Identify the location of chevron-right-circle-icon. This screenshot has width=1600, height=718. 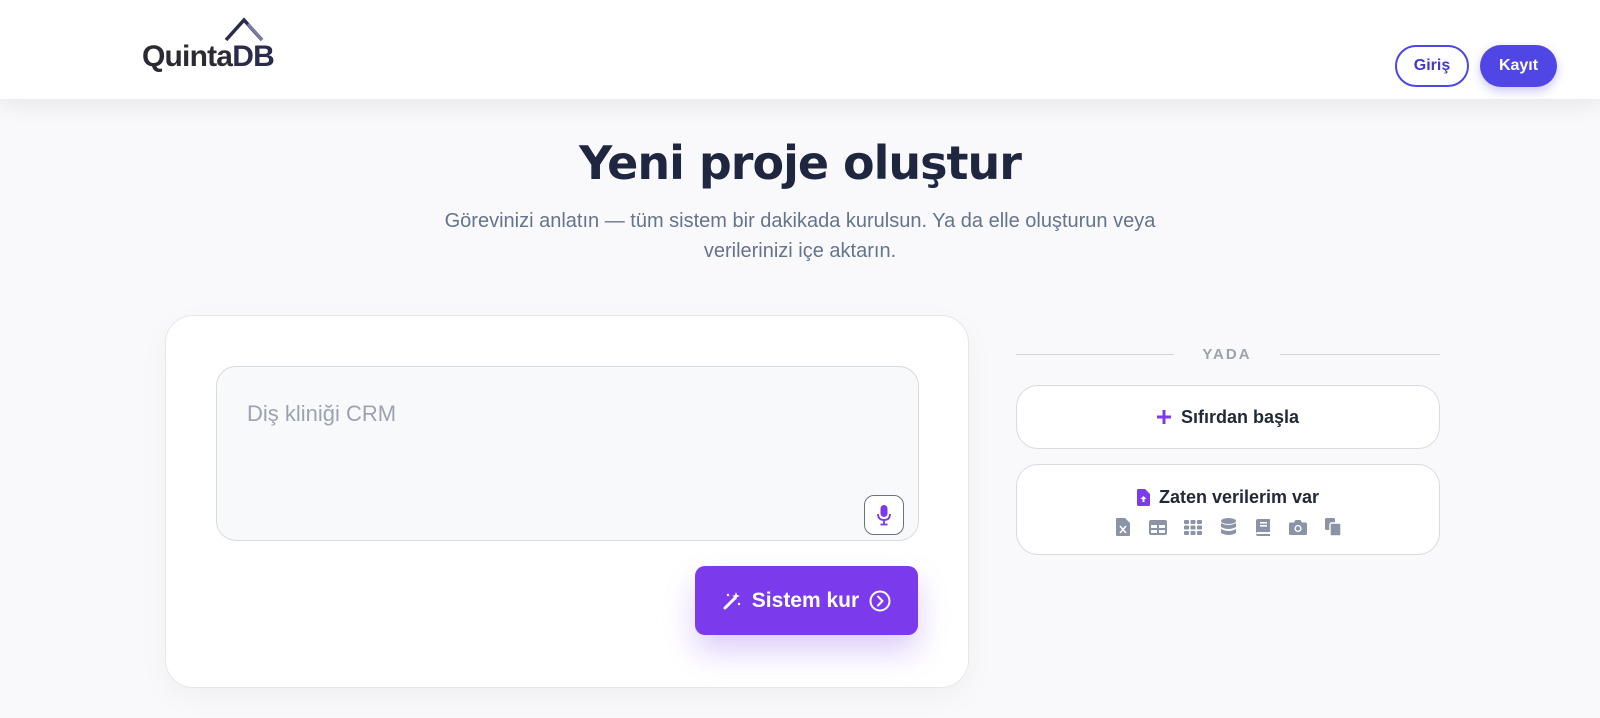
(880, 600).